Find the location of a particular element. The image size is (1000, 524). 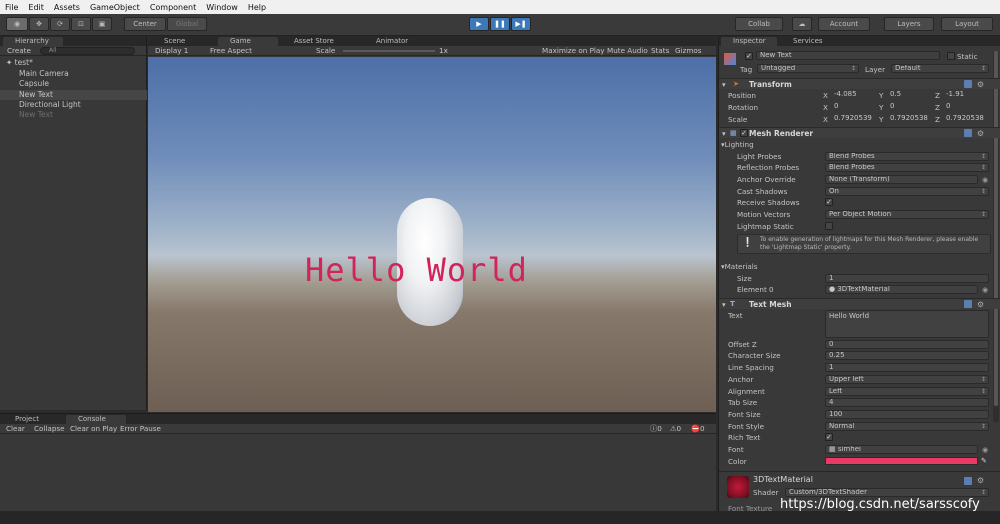

hierarchy-item: Main Camera is located at coordinates (73, 74).